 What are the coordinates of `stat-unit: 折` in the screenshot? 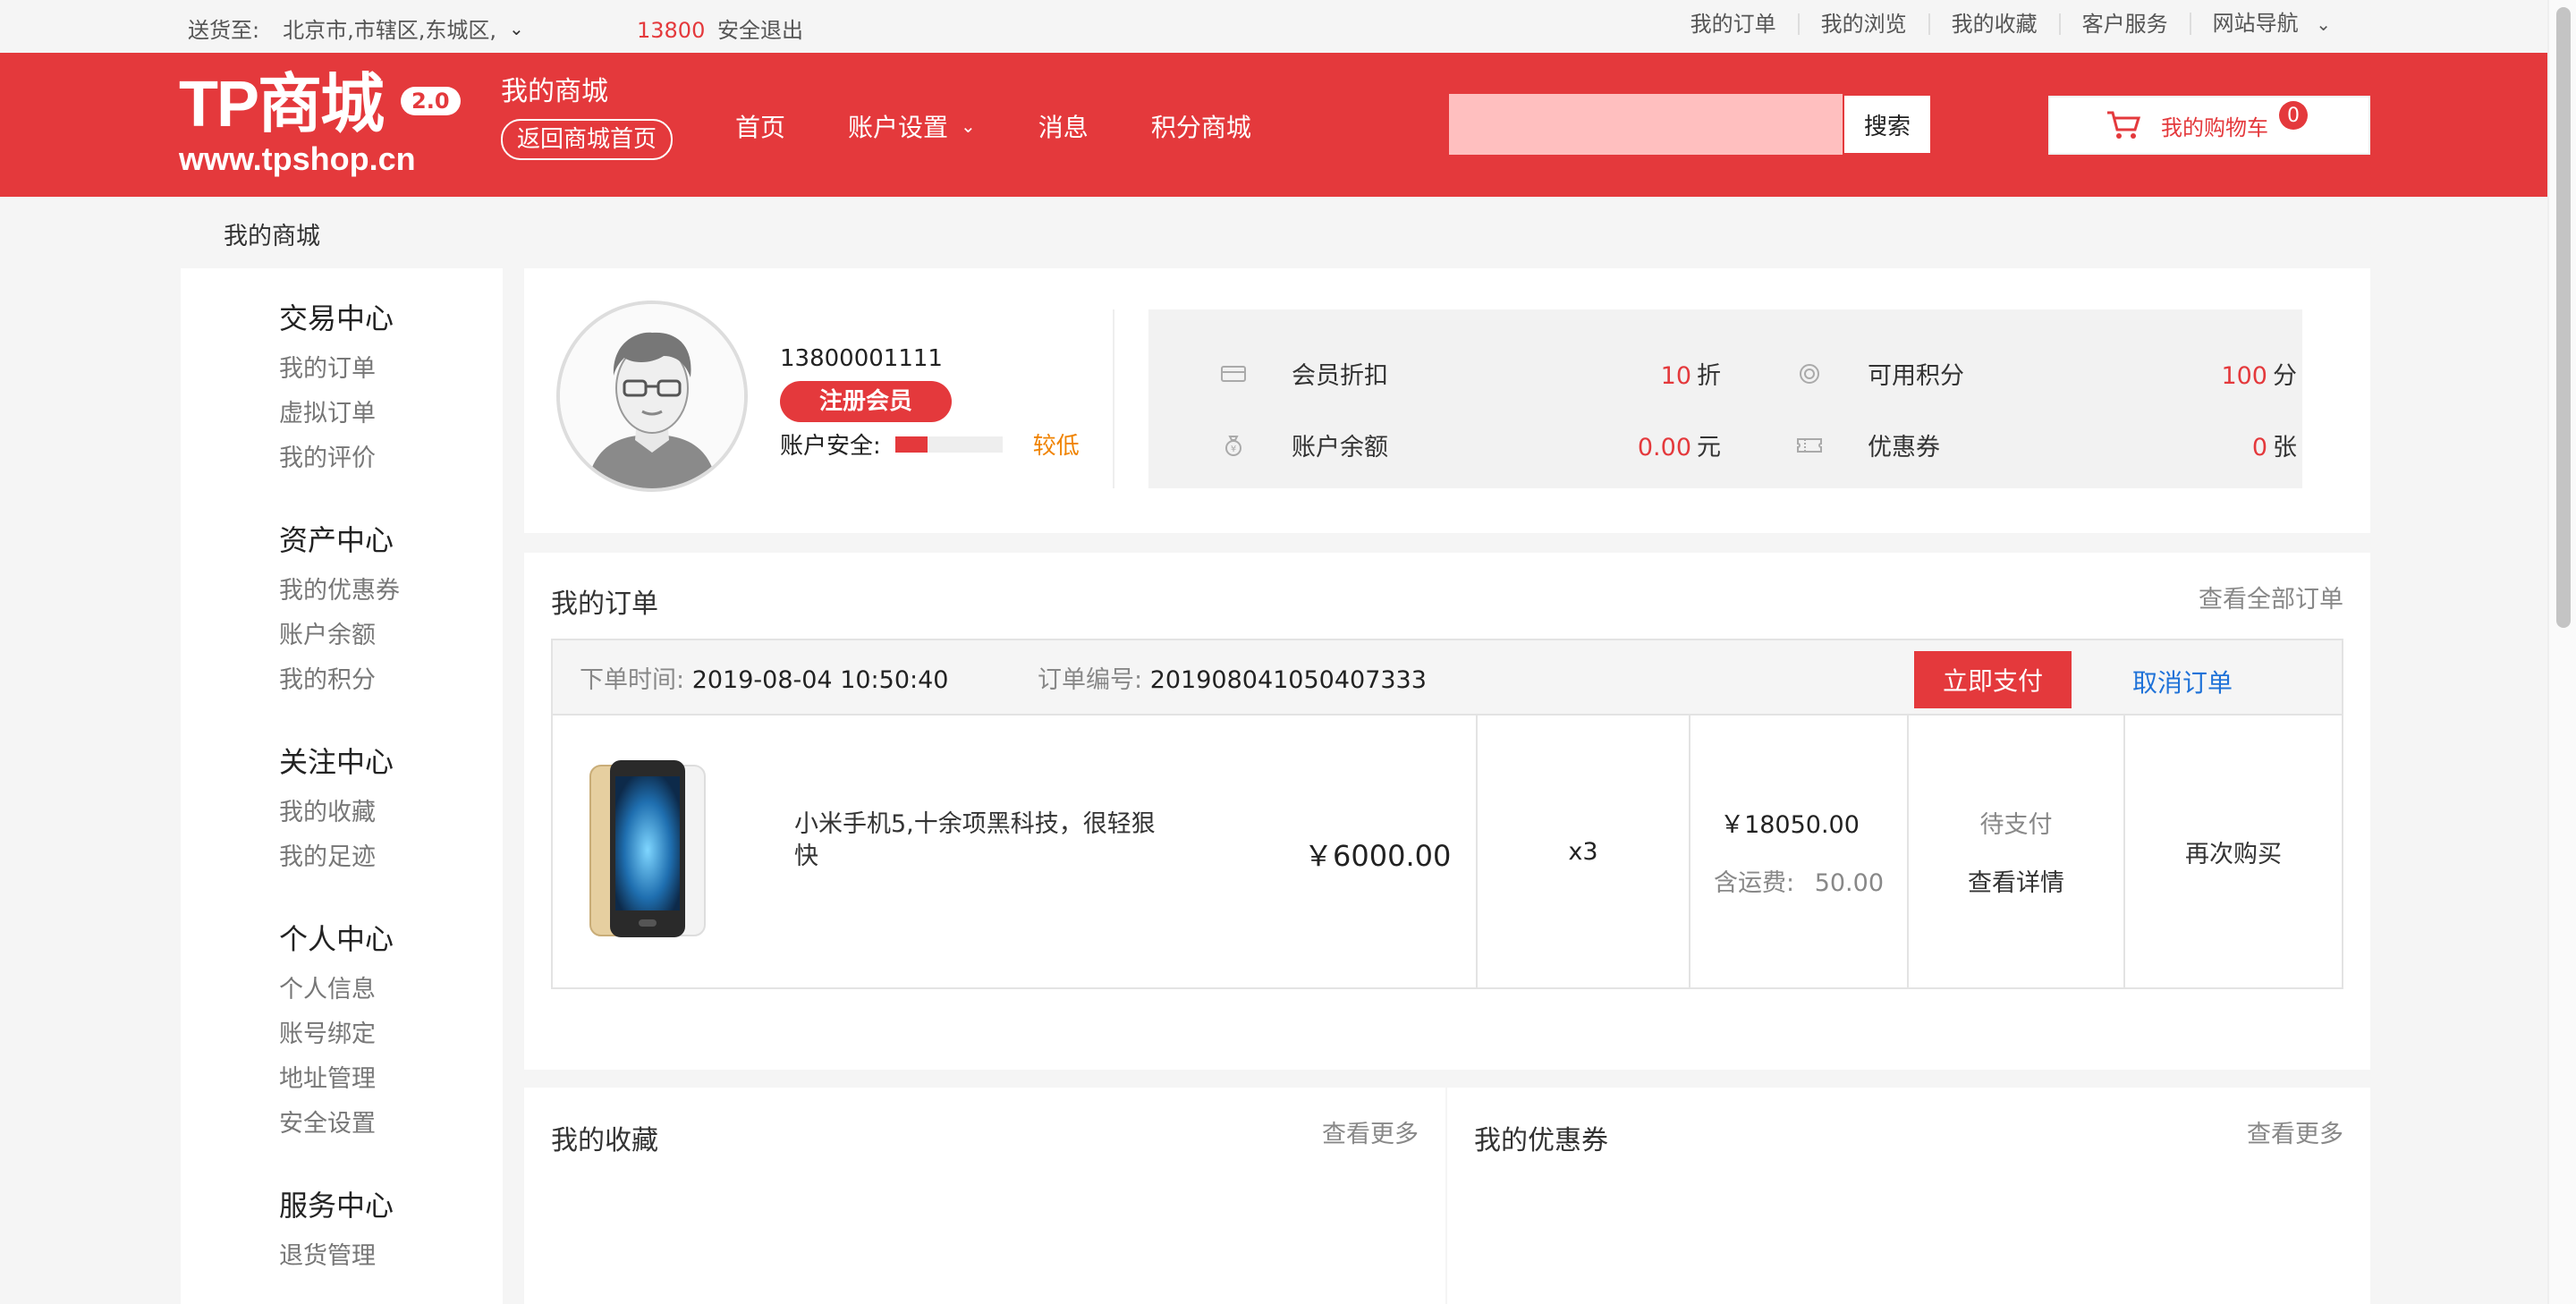 It's located at (1709, 376).